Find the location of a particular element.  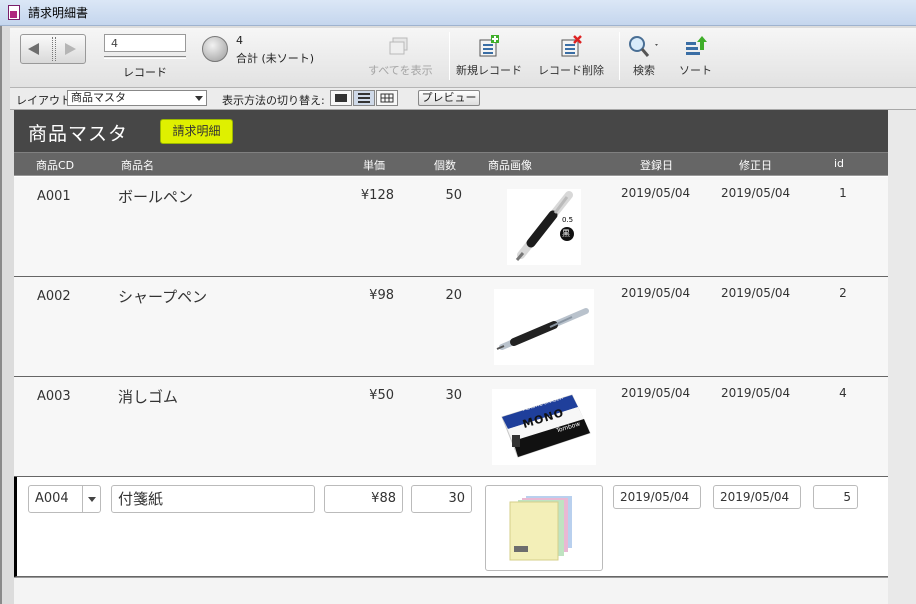

database-file-icon is located at coordinates (14, 12).